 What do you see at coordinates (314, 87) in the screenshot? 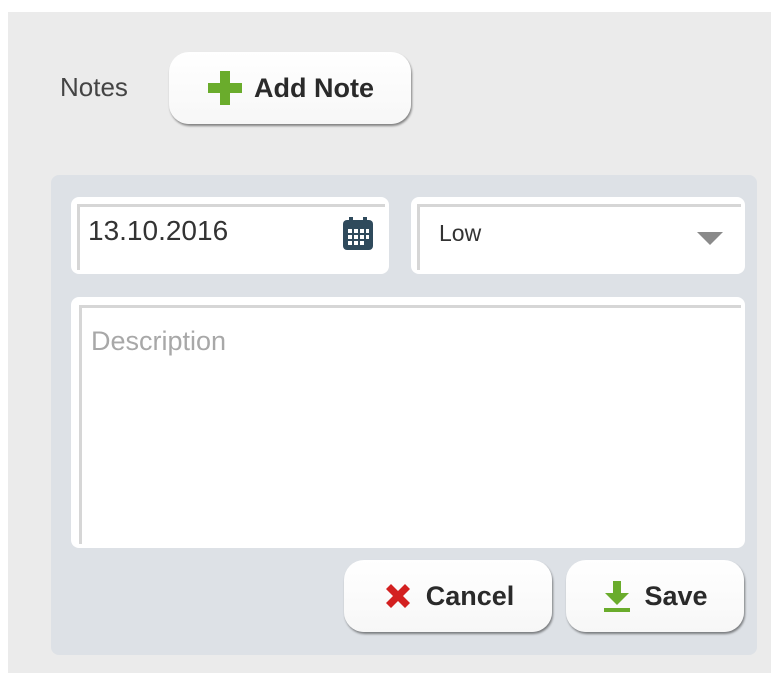
I see `add-note-label: Add Note` at bounding box center [314, 87].